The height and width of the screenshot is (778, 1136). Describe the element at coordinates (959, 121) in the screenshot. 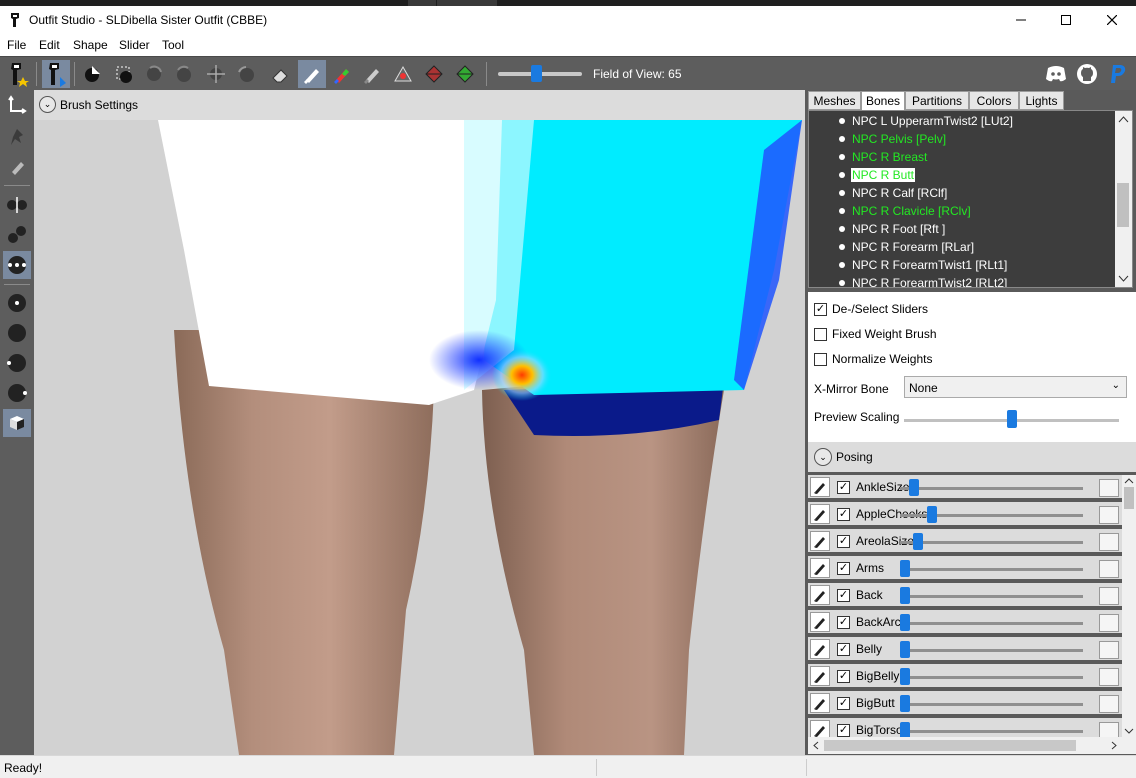

I see `bone-item: NPC L UpperarmTwist2 [LUt2]` at that location.